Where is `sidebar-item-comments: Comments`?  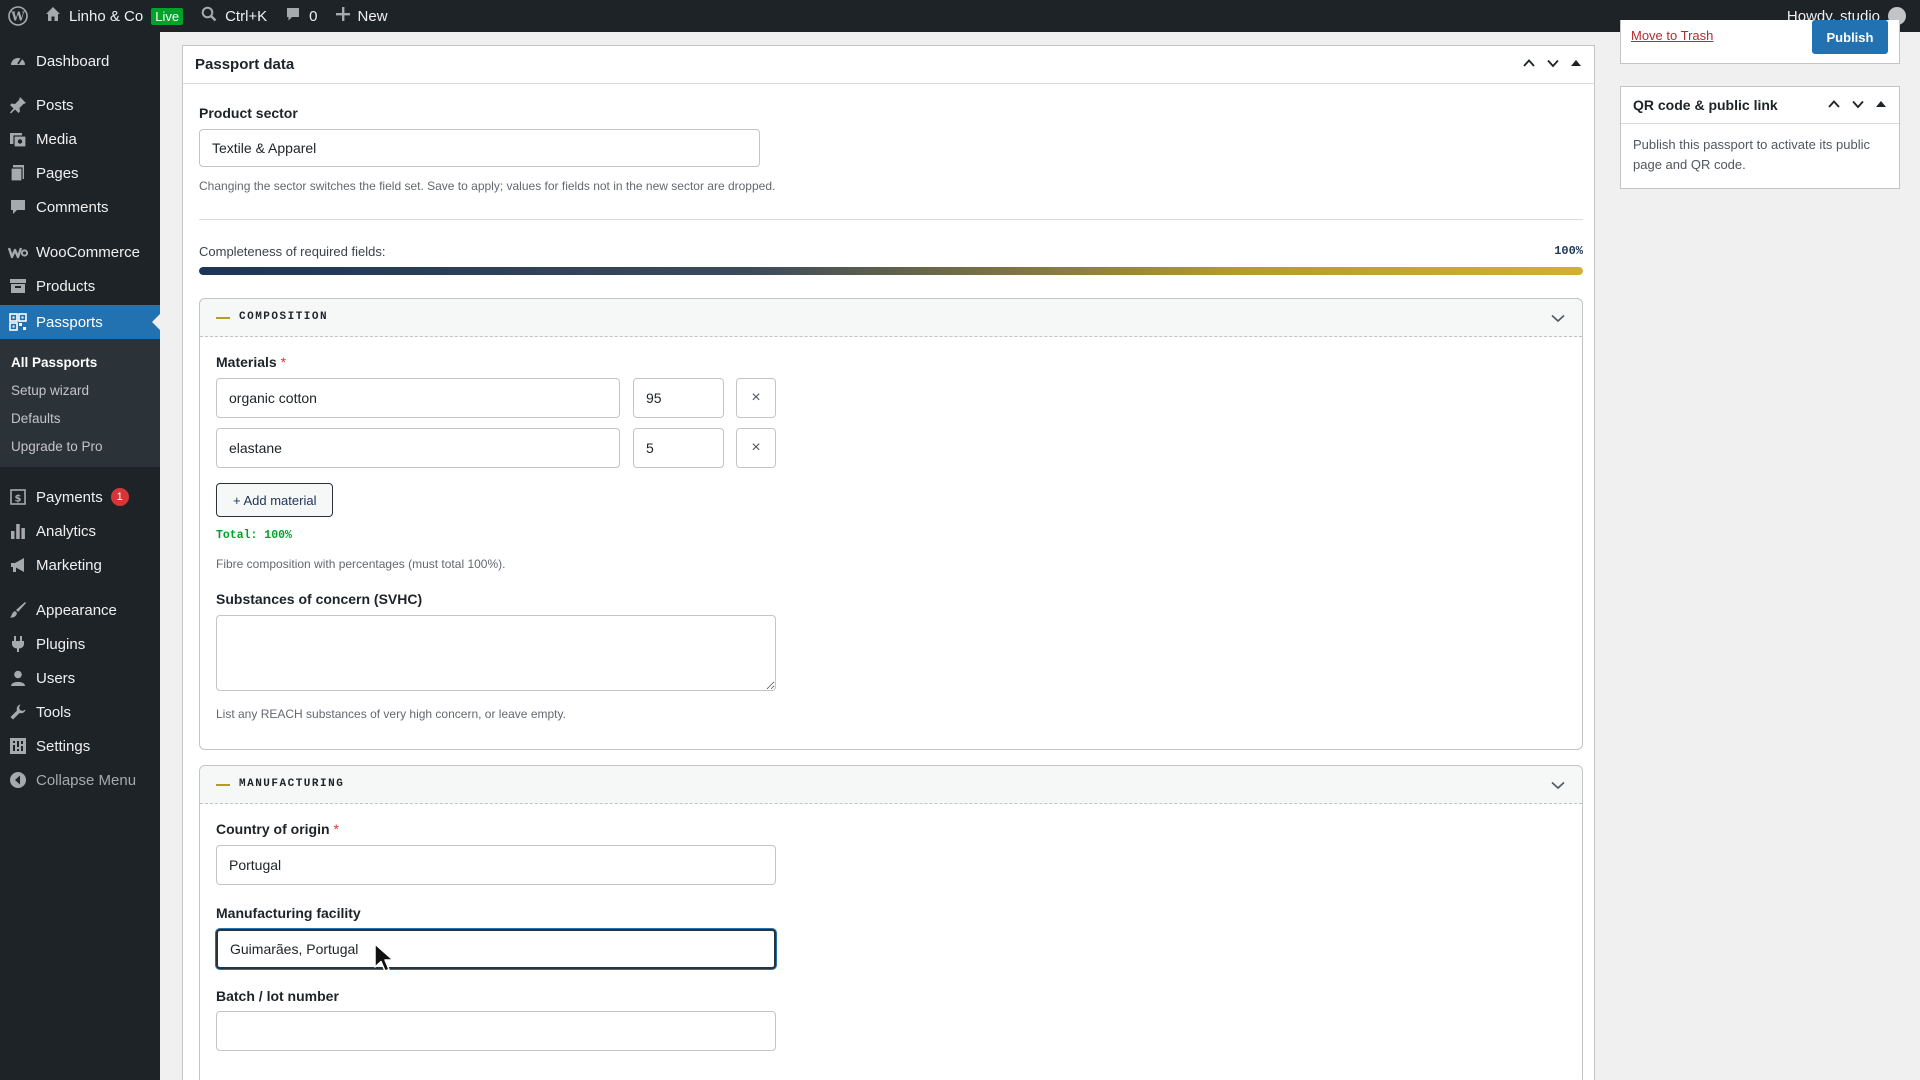 sidebar-item-comments: Comments is located at coordinates (80, 207).